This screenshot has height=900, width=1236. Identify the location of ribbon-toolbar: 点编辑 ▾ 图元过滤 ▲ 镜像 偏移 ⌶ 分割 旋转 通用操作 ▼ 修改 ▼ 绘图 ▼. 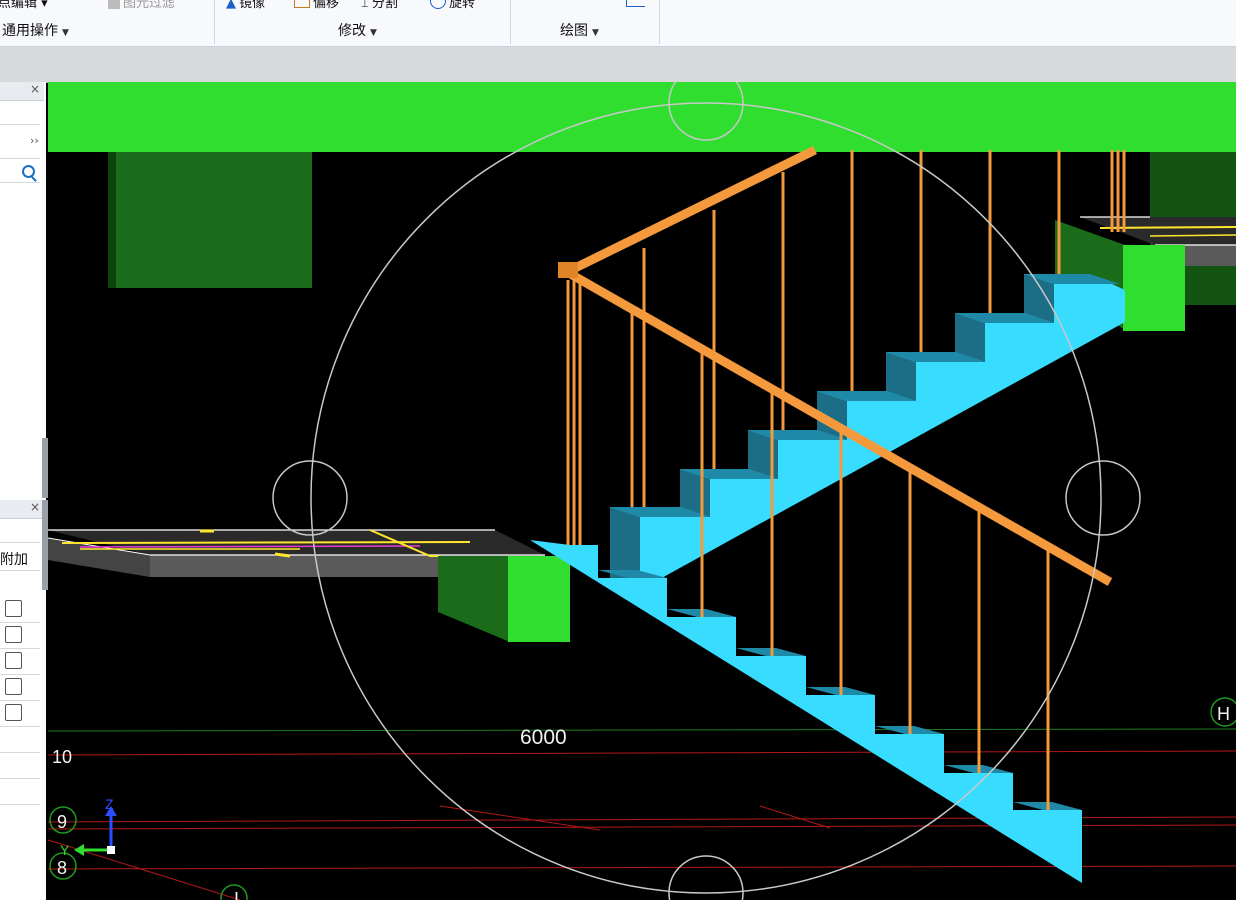
(618, 23).